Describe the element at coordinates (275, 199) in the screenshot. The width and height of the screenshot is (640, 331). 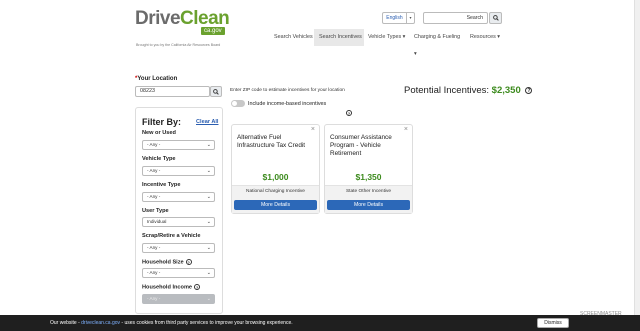
I see `incentive-footer: National Charging Incentive More Details` at that location.